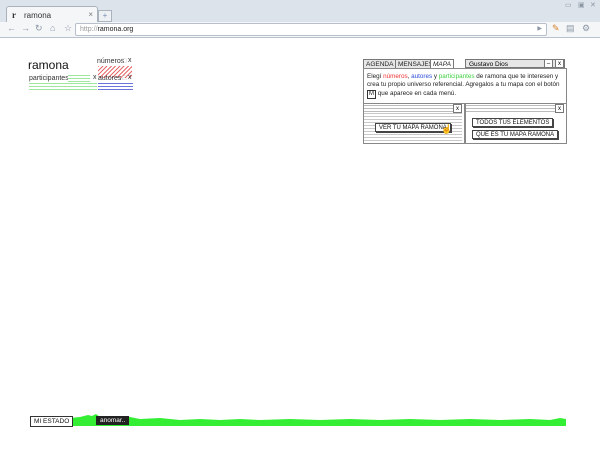 This screenshot has height=450, width=600. I want to click on favicon-icon: r, so click(14, 15).